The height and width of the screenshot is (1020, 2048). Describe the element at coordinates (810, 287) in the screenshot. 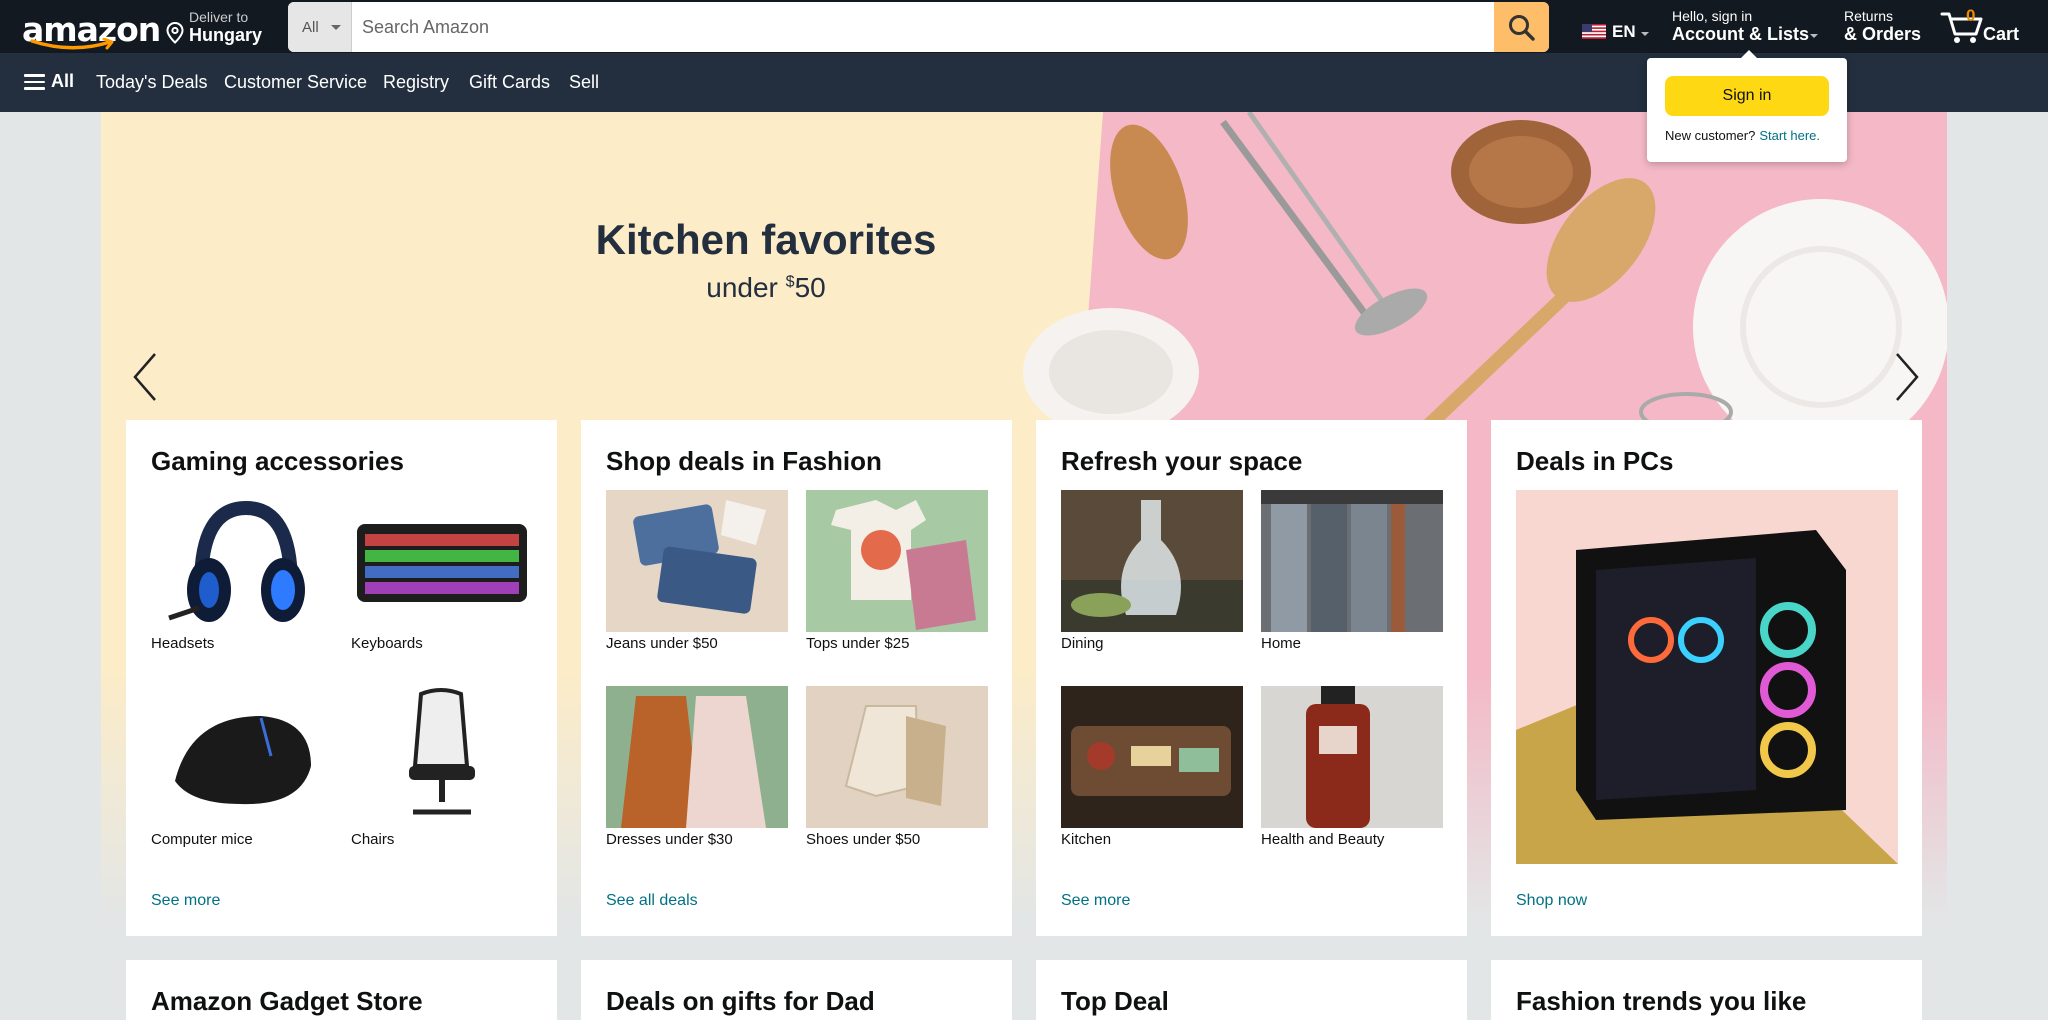

I see `hero-amount: 50` at that location.